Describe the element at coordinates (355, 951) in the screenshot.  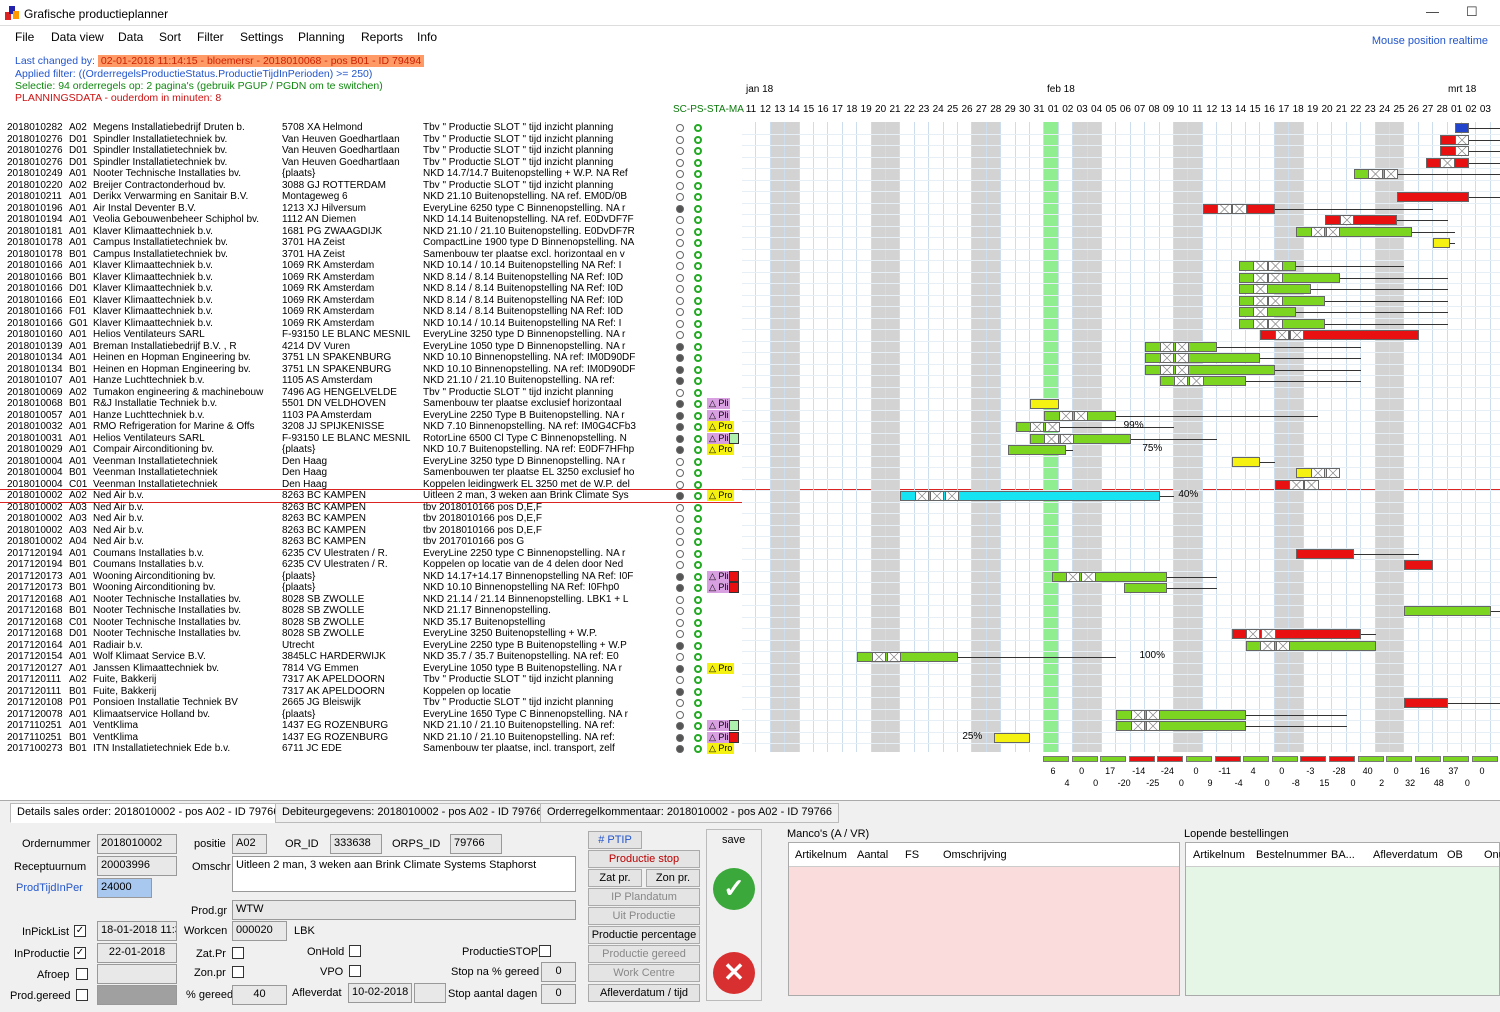
I see `onhold-checkbox` at that location.